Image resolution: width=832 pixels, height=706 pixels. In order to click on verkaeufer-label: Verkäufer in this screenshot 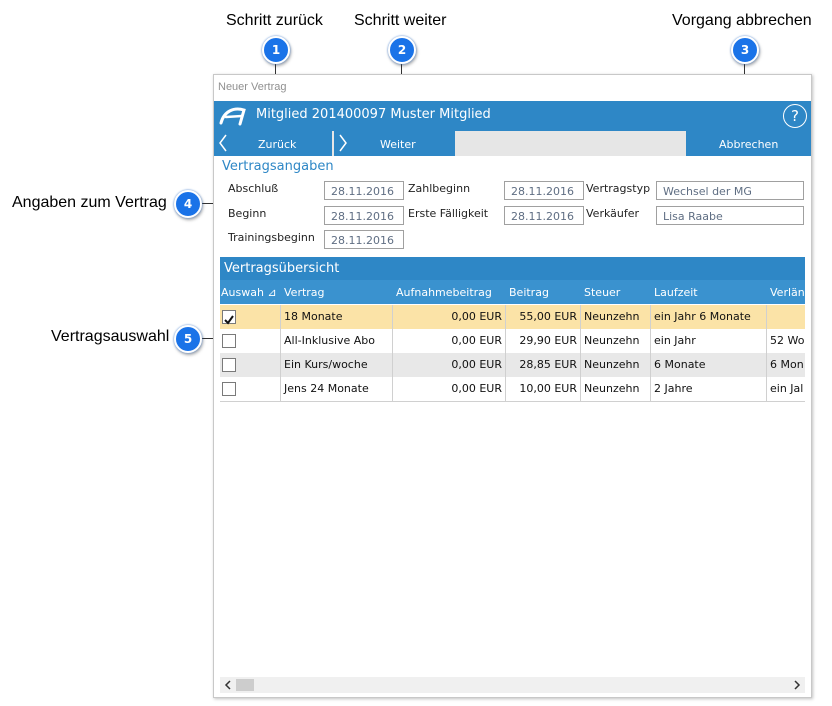, I will do `click(613, 213)`.